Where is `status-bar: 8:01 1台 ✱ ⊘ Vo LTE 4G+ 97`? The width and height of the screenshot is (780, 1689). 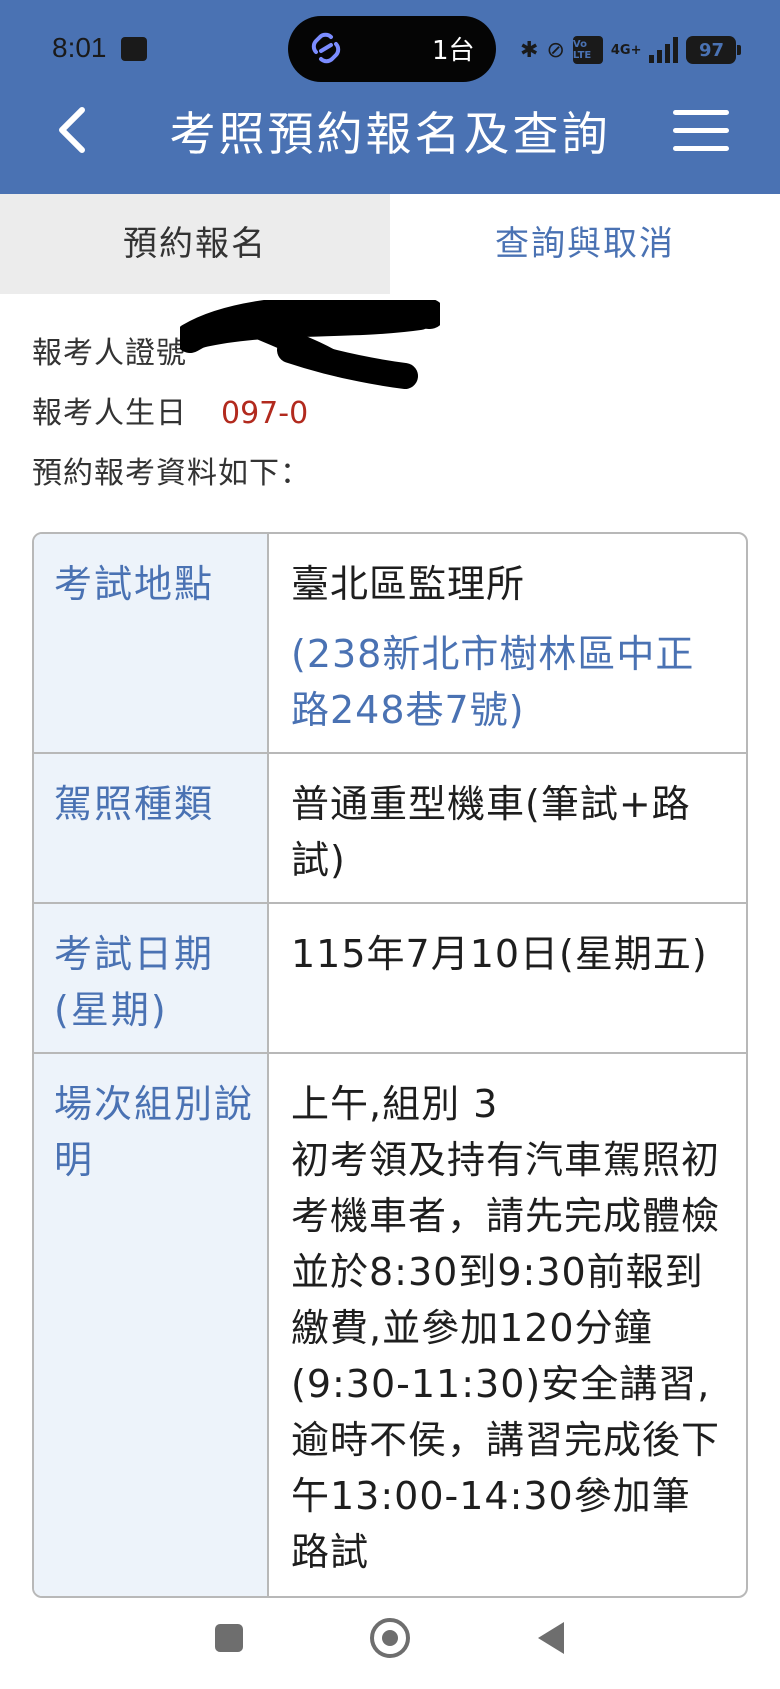
status-bar: 8:01 1台 ✱ ⊘ Vo LTE 4G+ 97 is located at coordinates (390, 50).